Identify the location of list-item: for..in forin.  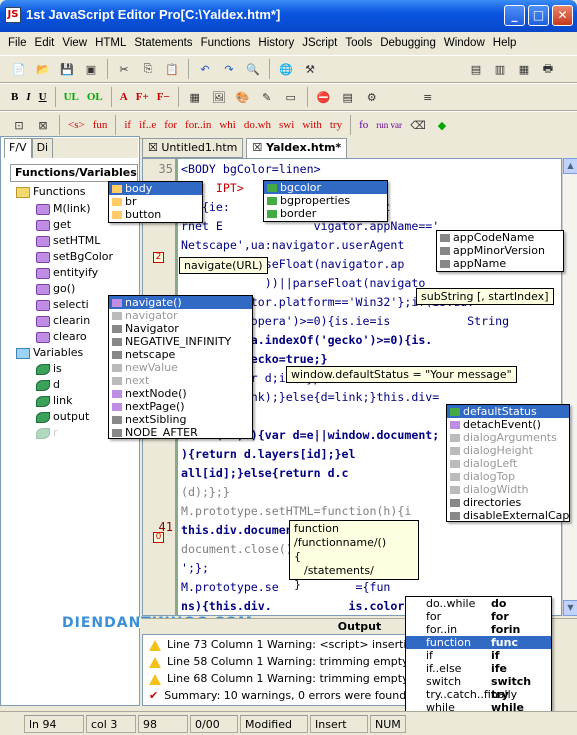
(478, 629).